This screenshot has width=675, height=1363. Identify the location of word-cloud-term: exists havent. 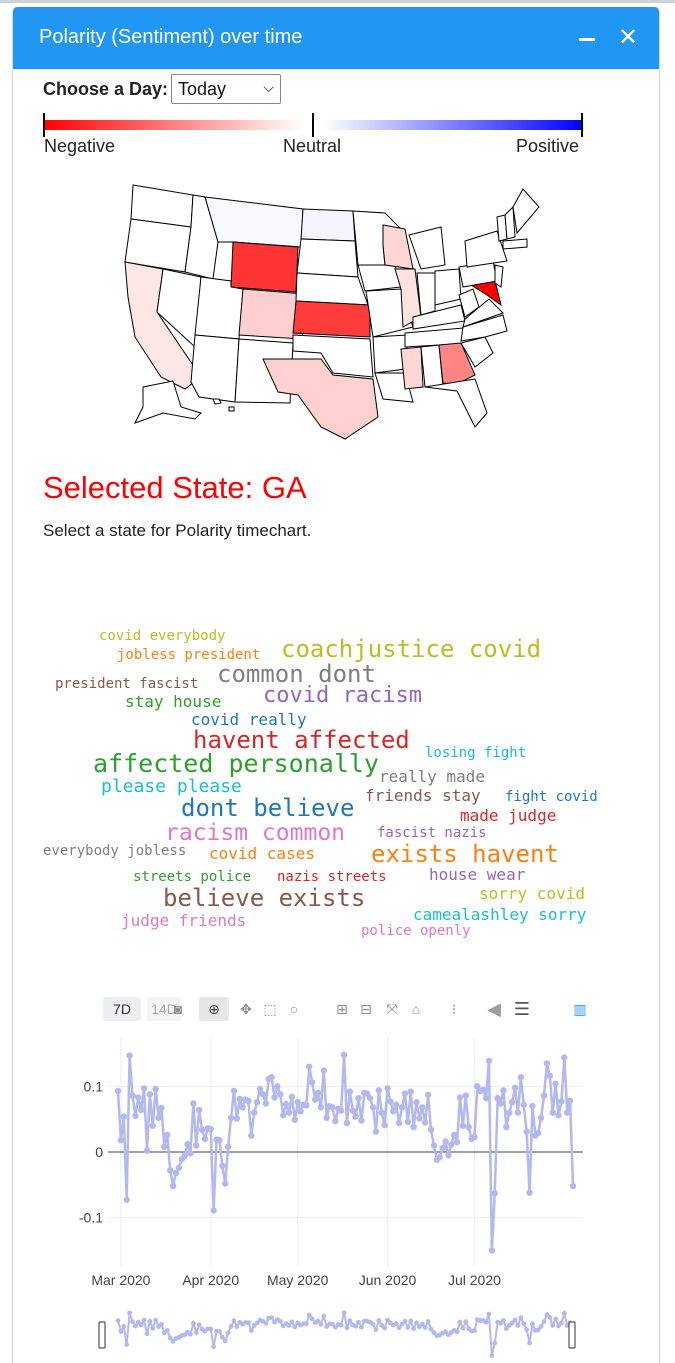
(465, 854).